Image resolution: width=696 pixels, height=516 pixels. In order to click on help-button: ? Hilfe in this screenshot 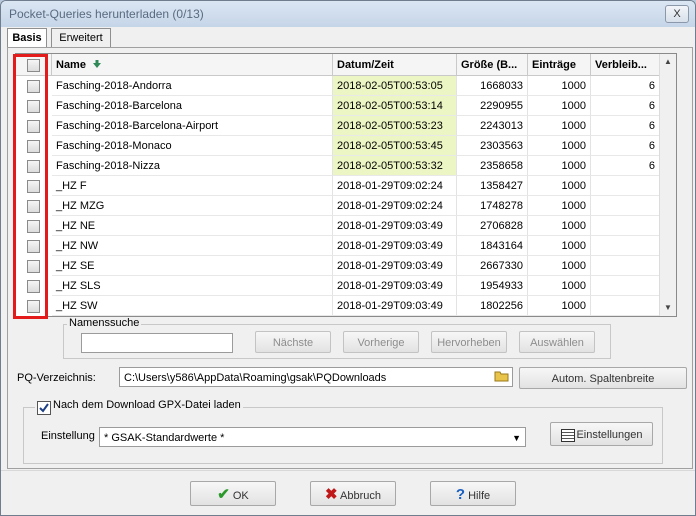, I will do `click(473, 493)`.